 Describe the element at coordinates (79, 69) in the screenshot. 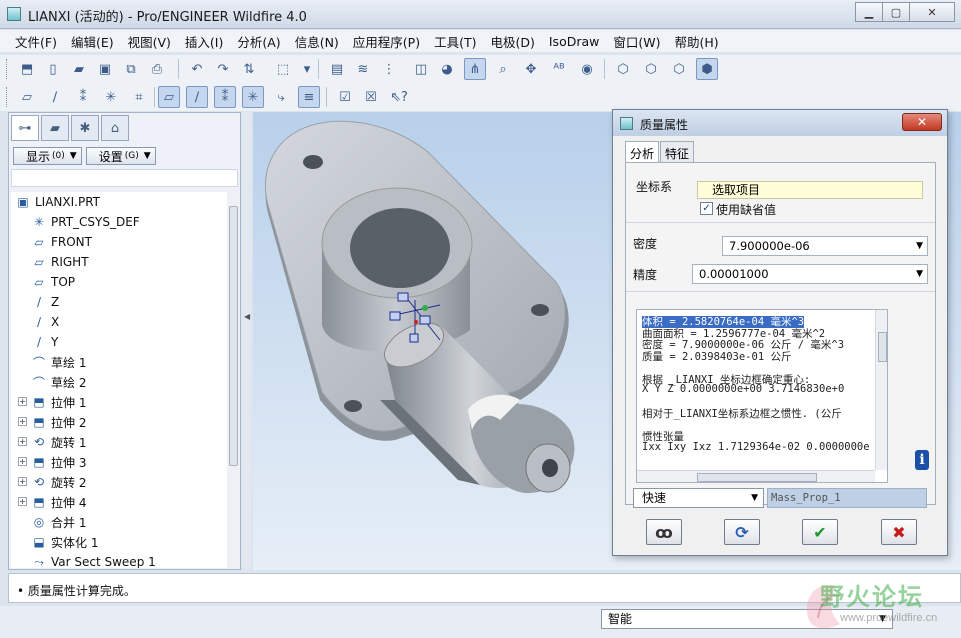

I see `open-folder-icon: ▰` at that location.